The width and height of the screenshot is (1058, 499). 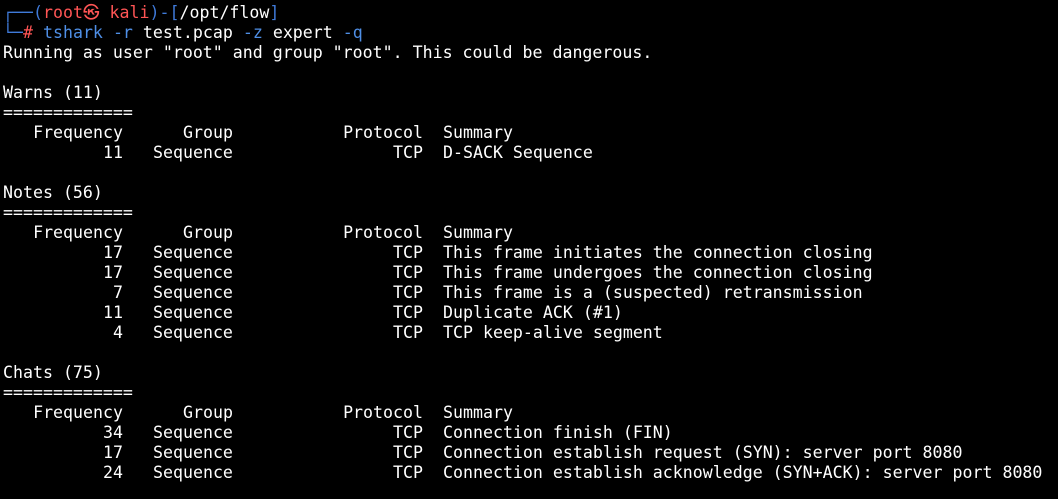 I want to click on prompt-frame-top: ┌──(, so click(x=23, y=12).